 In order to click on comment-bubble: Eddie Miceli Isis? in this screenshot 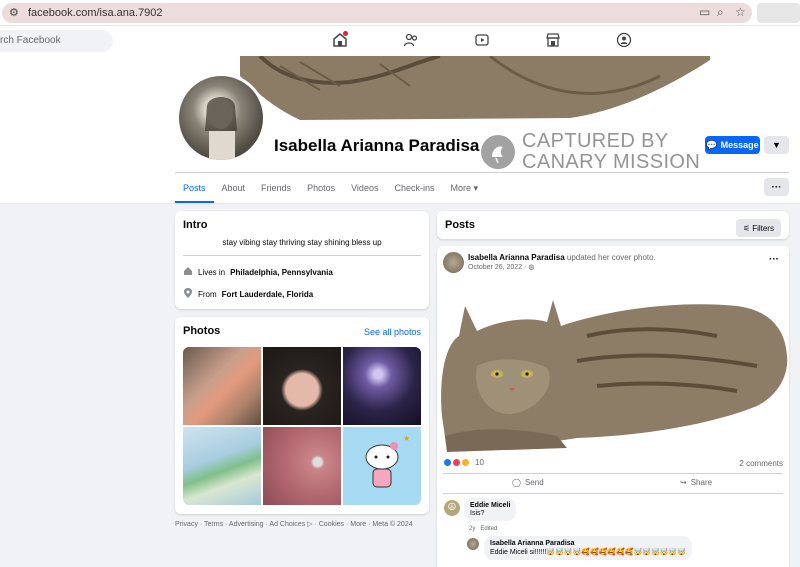, I will do `click(490, 509)`.